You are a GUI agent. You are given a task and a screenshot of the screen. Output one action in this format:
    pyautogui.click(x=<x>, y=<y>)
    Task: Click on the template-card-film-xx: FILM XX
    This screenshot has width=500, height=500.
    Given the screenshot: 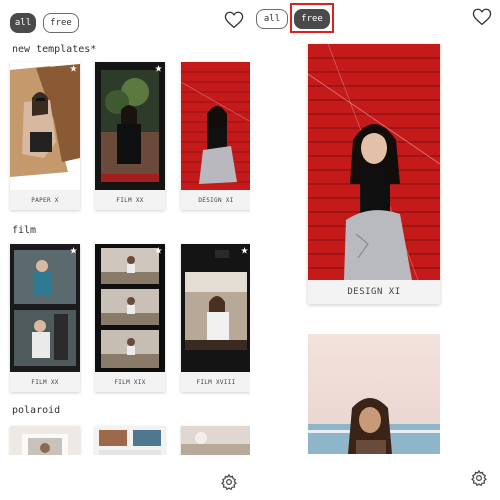 What is the action you would take?
    pyautogui.click(x=130, y=136)
    